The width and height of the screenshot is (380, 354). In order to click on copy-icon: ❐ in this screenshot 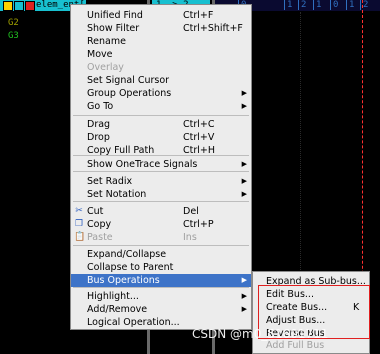, I will do `click(79, 224)`.